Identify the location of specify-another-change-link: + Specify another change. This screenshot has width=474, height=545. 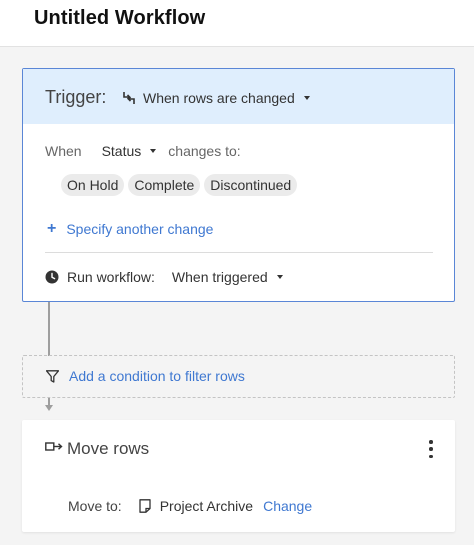
(130, 229).